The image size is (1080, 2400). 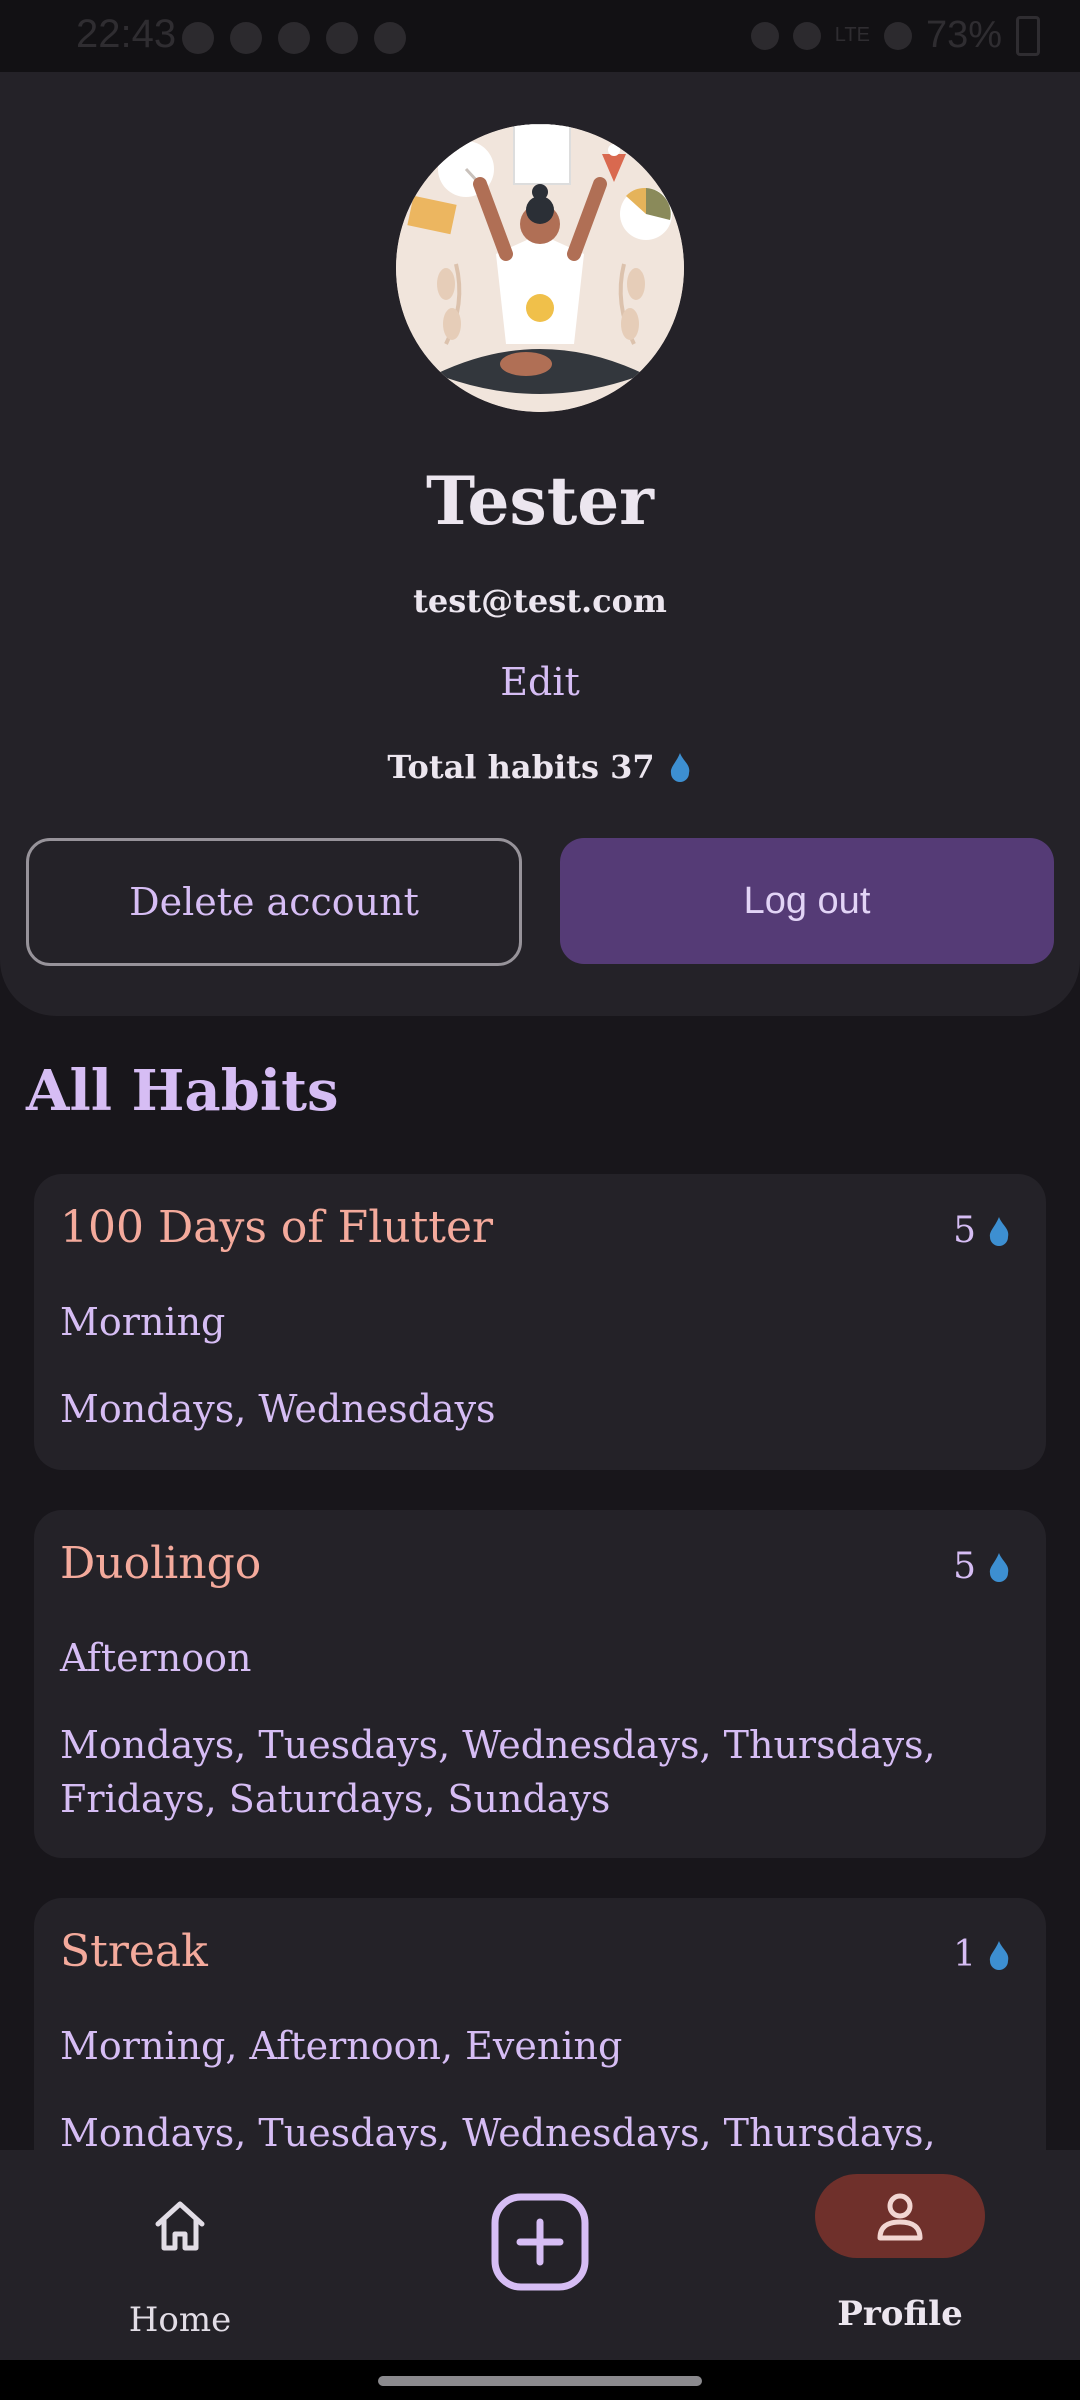 What do you see at coordinates (180, 2320) in the screenshot?
I see `nav-home-label: Home` at bounding box center [180, 2320].